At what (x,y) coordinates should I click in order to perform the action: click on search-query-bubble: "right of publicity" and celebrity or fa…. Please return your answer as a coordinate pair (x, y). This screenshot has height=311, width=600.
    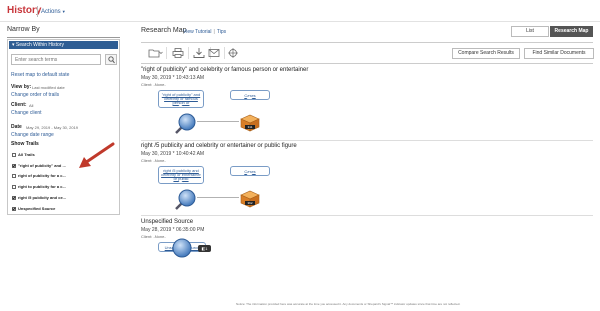
    Looking at the image, I should click on (181, 99).